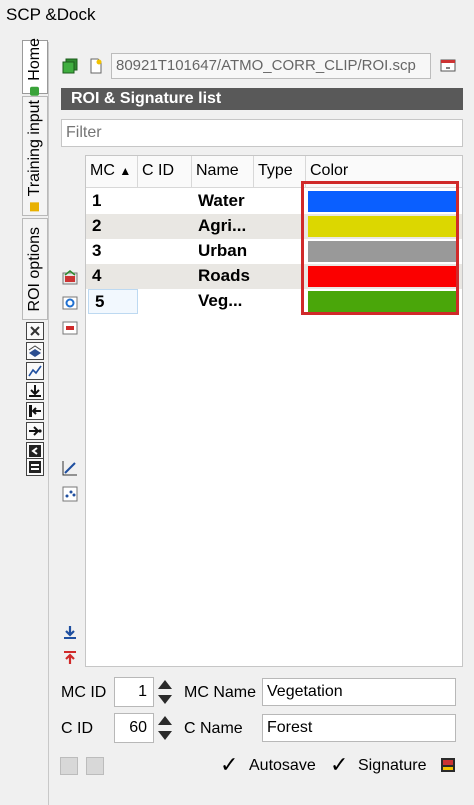  I want to click on signature-checkbox: ✓, so click(339, 765).